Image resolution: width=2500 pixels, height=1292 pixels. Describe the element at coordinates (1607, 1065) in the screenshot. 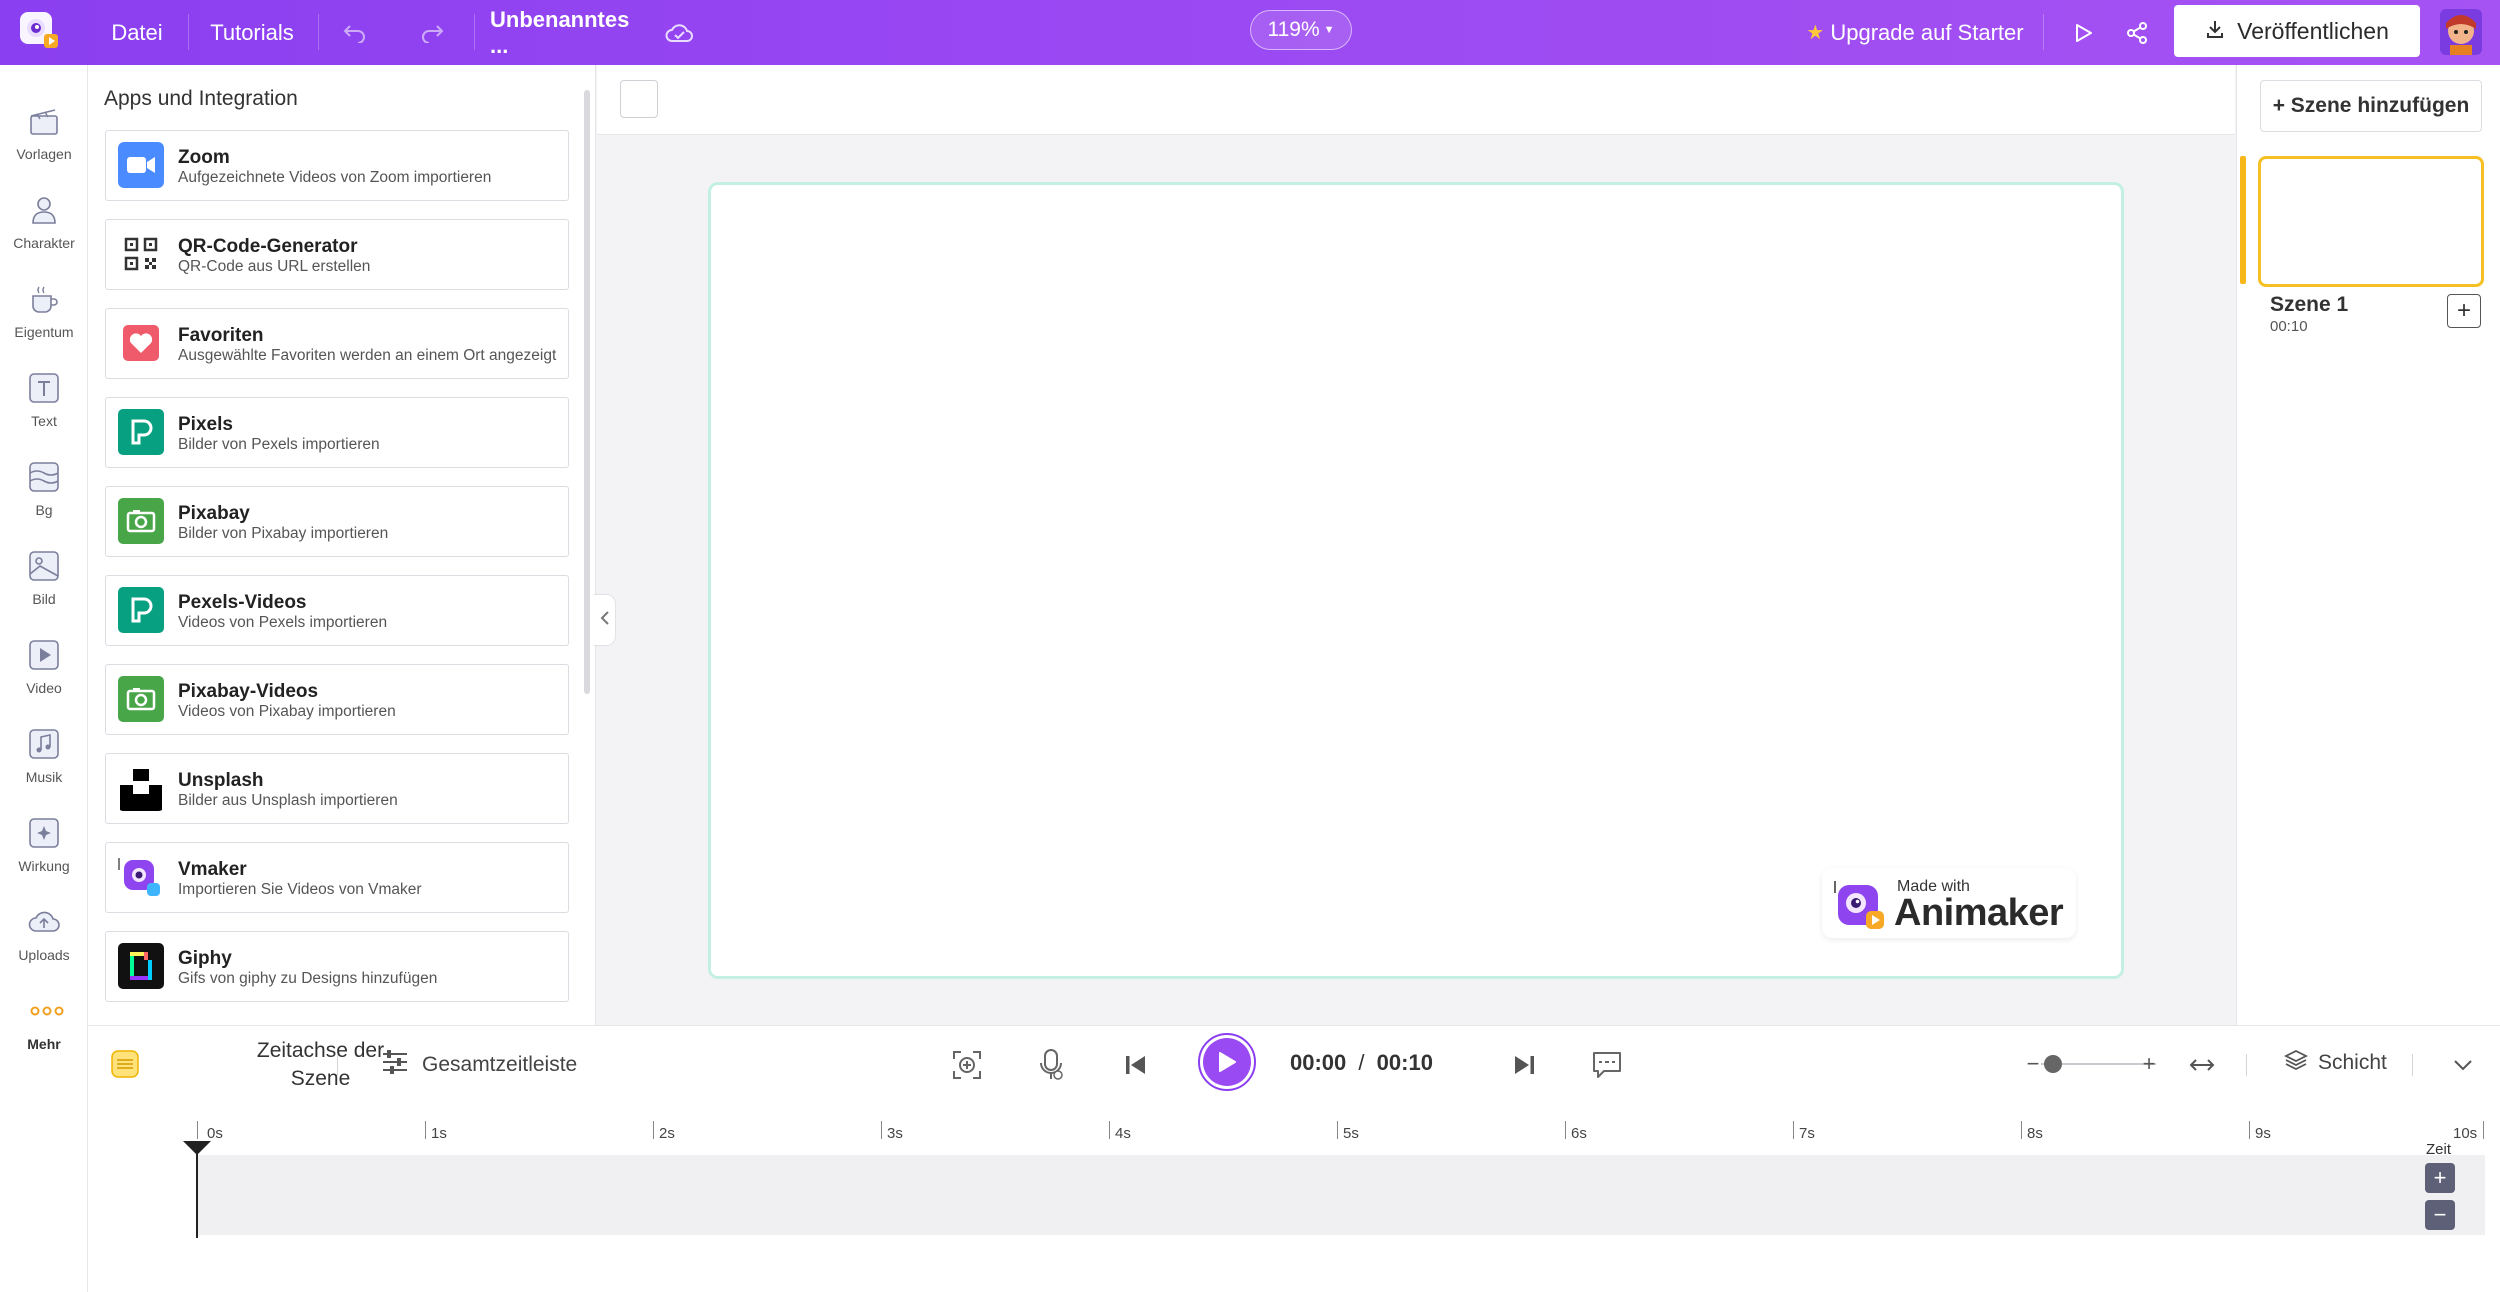

I see `subtitles-icon` at that location.